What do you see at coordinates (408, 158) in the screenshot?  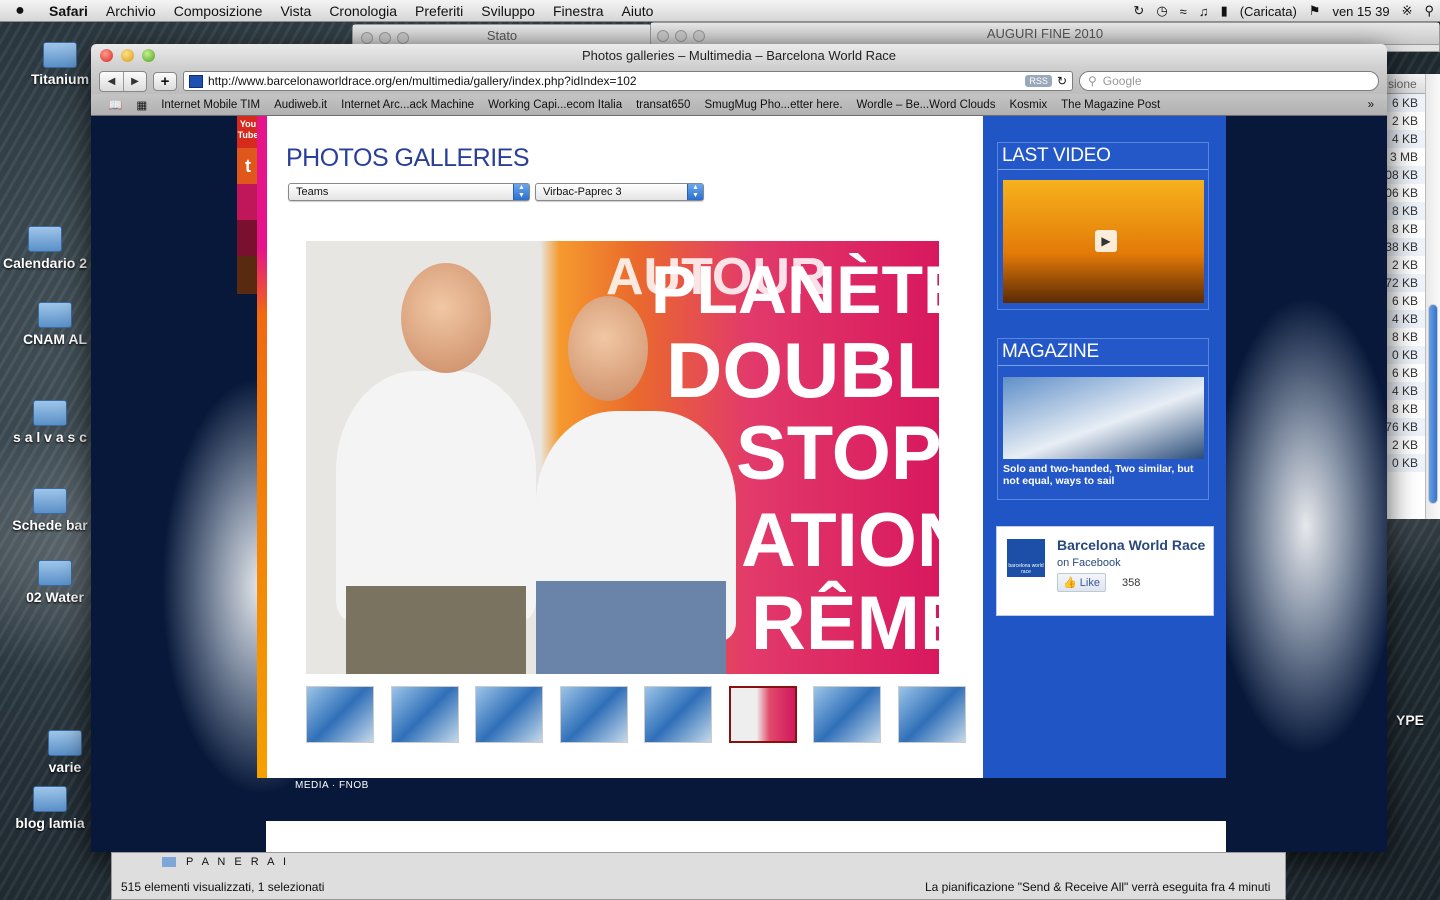 I see `page-title: PHOTOS GALLERIES` at bounding box center [408, 158].